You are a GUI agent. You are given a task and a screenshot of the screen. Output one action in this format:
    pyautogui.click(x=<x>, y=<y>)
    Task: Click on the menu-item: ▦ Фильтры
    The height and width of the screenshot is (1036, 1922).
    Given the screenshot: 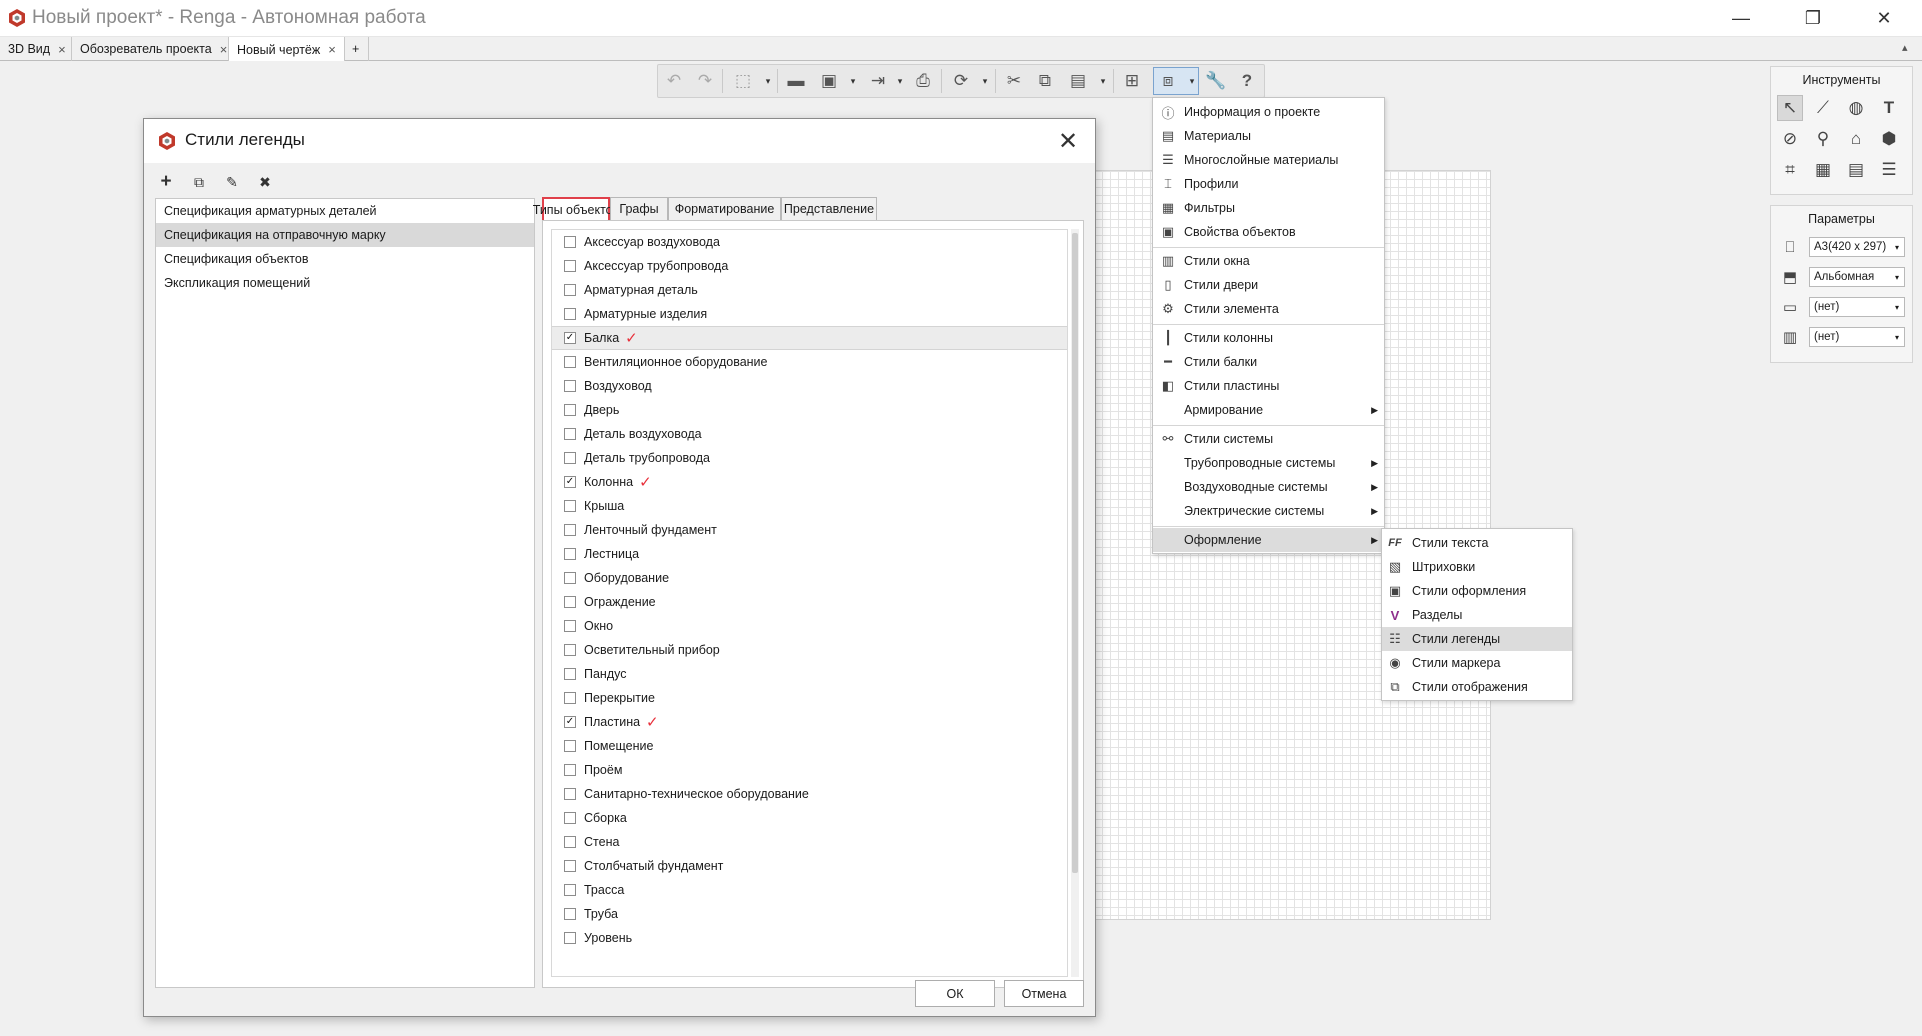 What is the action you would take?
    pyautogui.click(x=1268, y=208)
    